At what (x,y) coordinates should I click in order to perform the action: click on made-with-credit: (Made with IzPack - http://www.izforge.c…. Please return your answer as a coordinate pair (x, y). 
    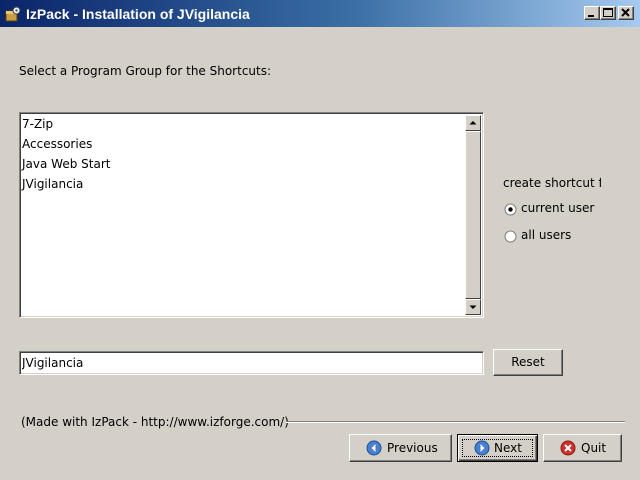
    Looking at the image, I should click on (155, 422).